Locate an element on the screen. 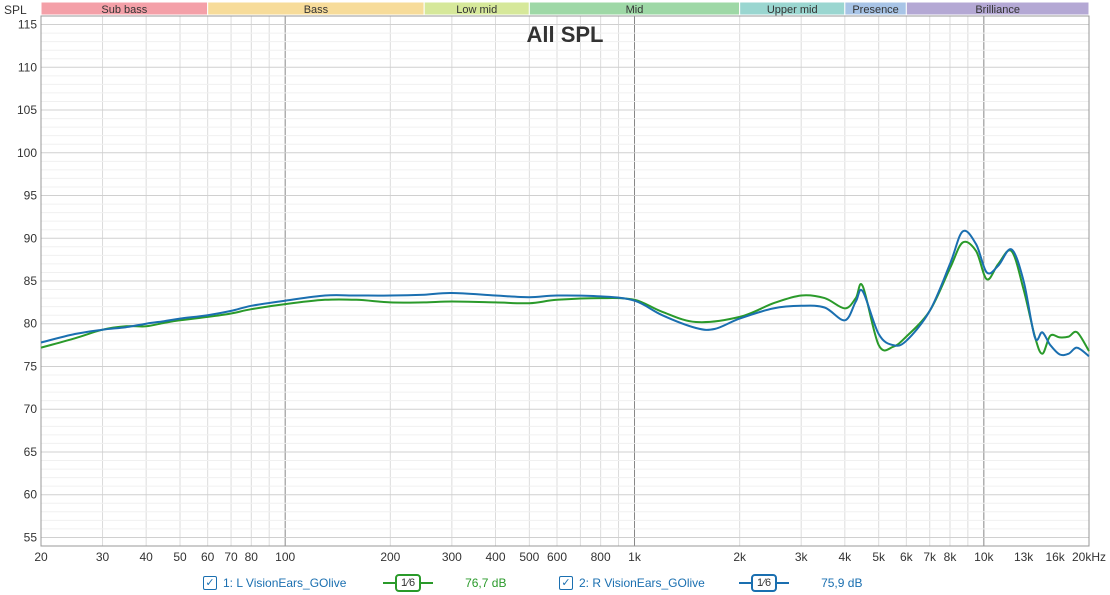 The image size is (1110, 595). series-1-value: 76,7 dB is located at coordinates (486, 583).